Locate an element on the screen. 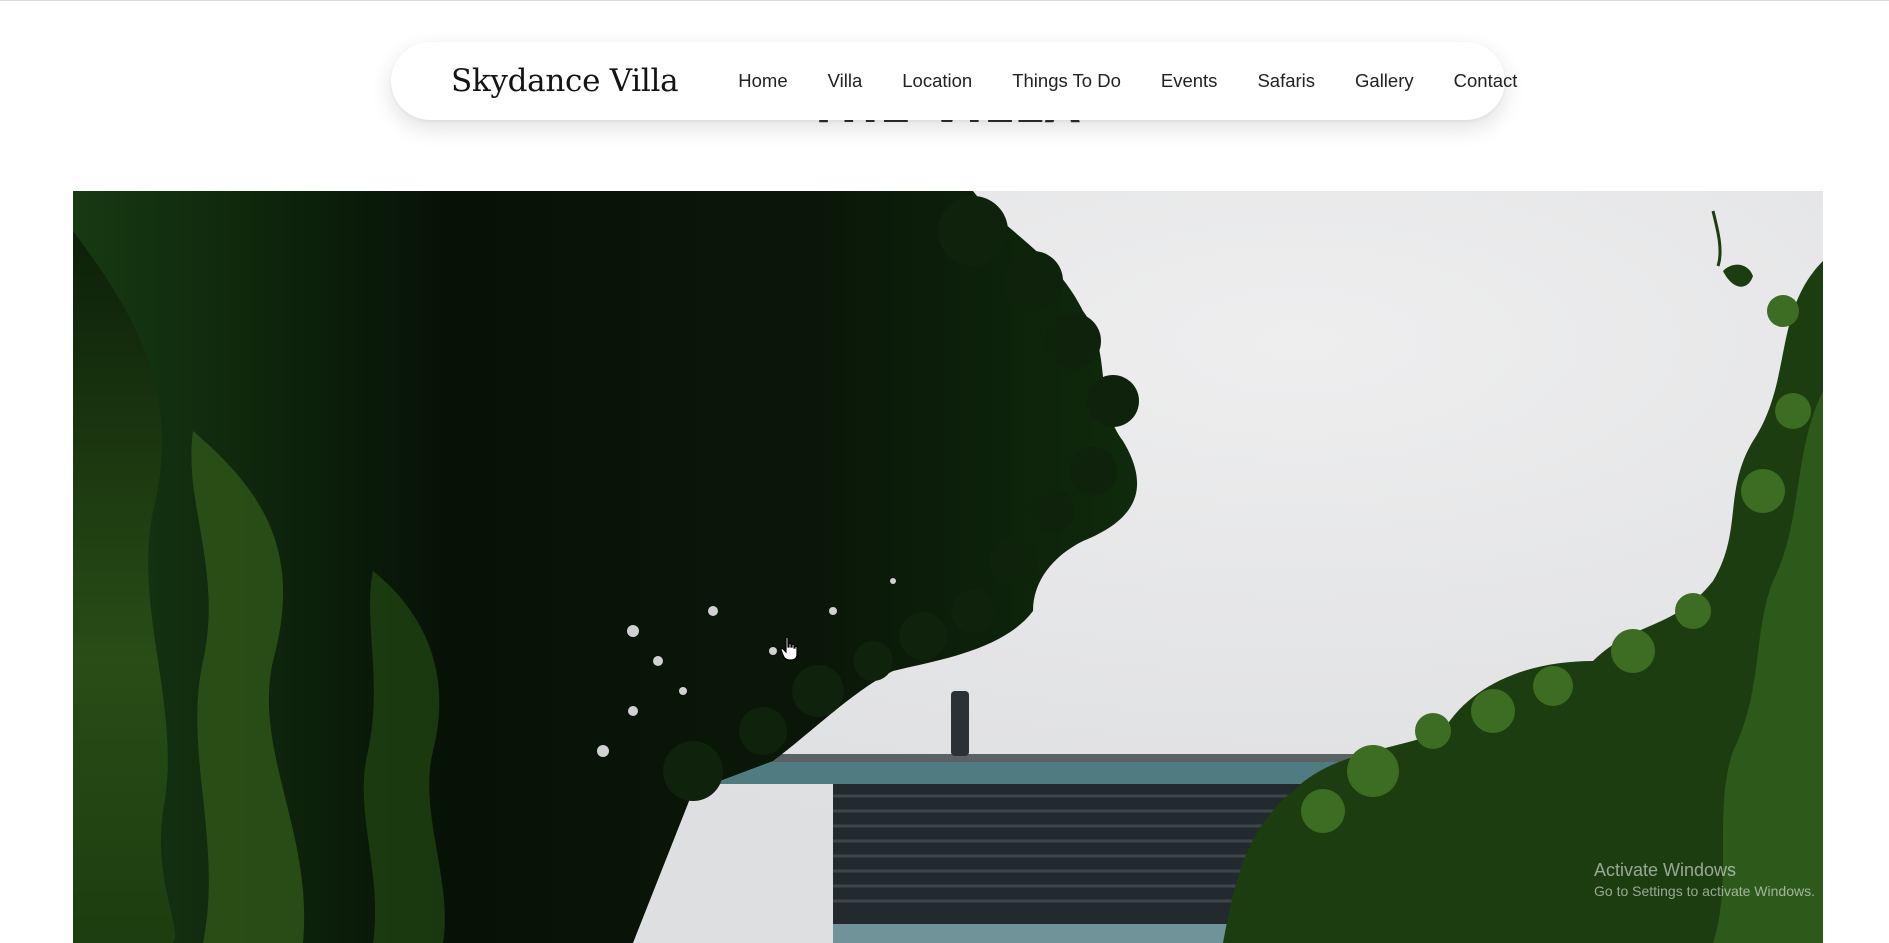 This screenshot has height=943, width=1889. watermark-subtitle: Go to Settings to activate Windows. is located at coordinates (1704, 891).